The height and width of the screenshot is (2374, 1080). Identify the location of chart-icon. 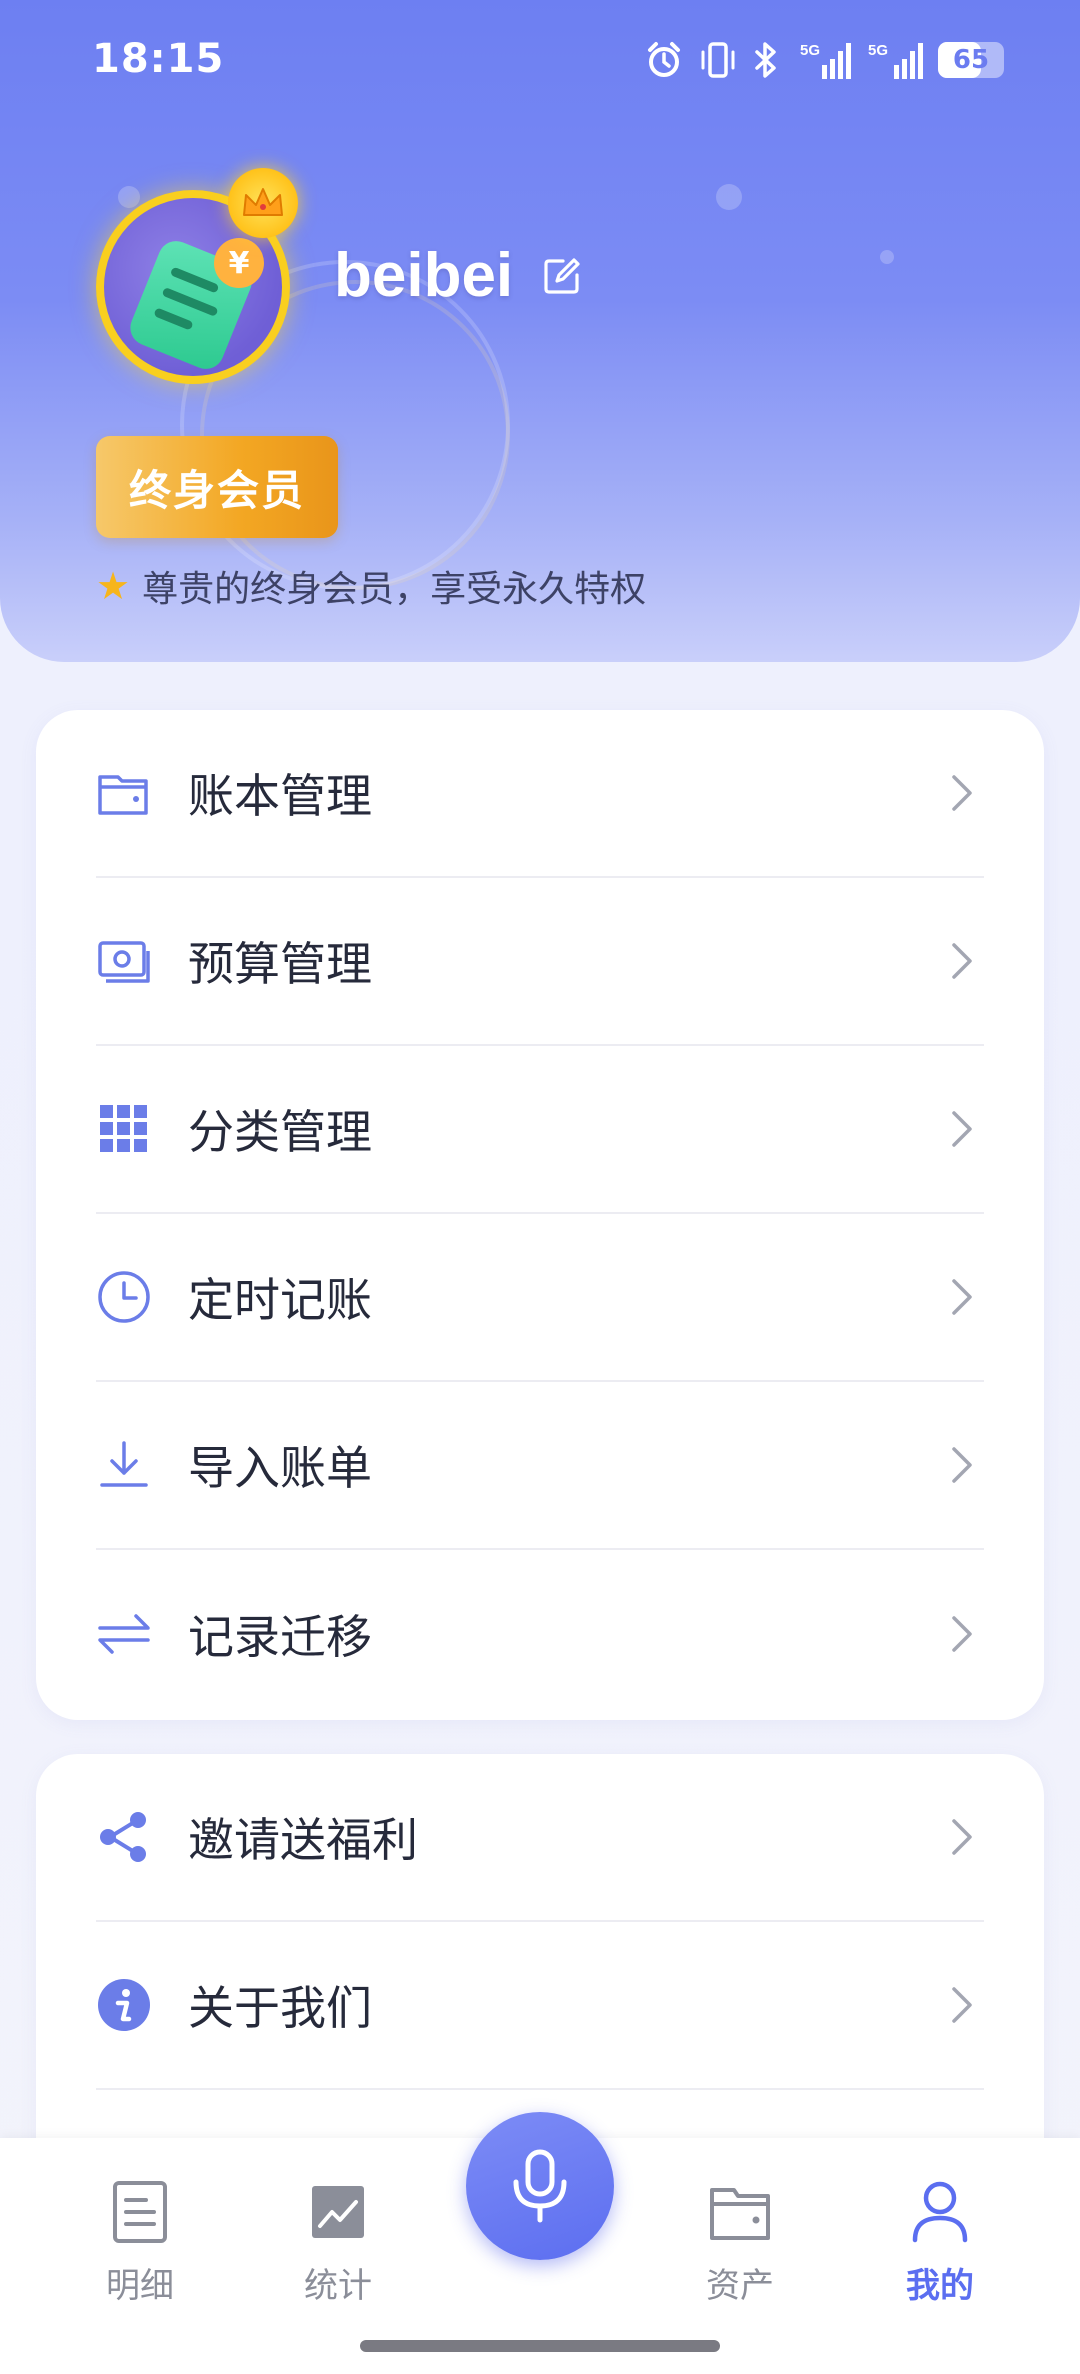
(338, 2212).